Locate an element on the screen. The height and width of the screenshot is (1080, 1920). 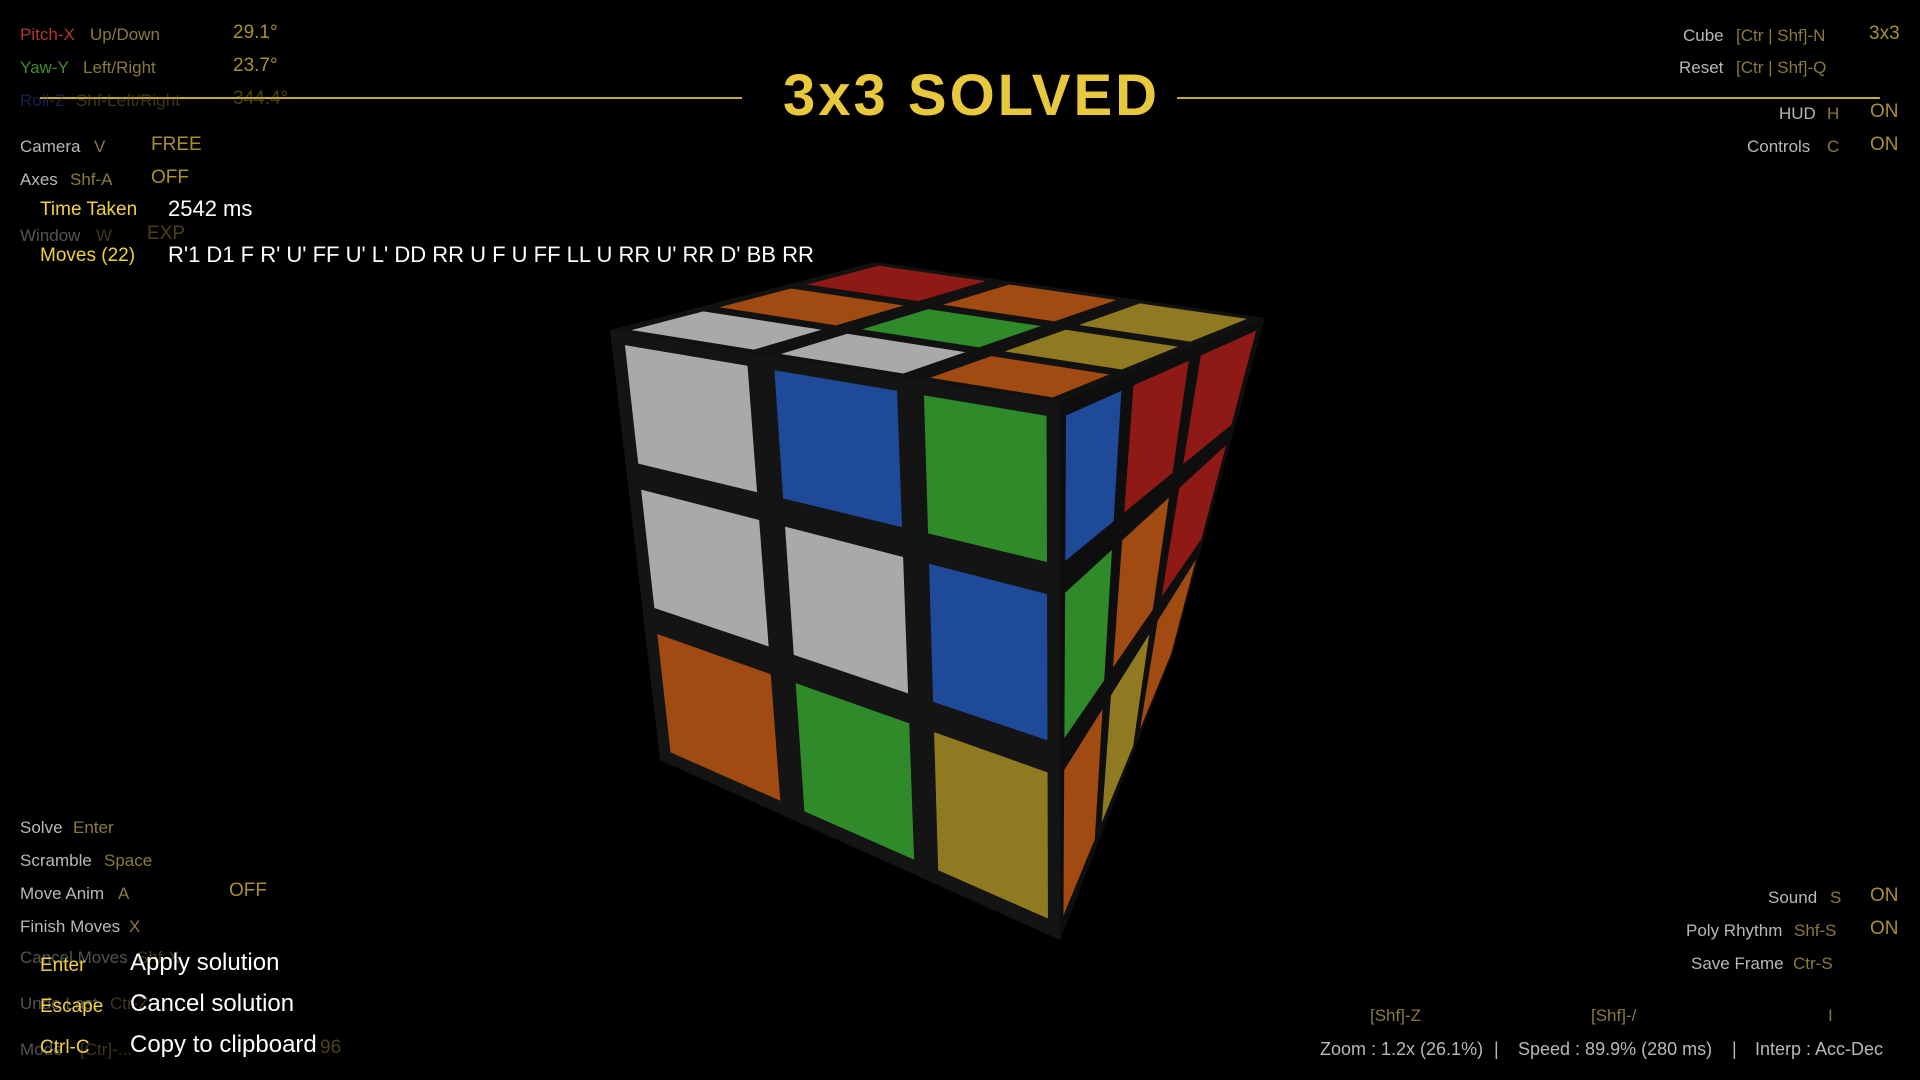
solve-key: Enter is located at coordinates (93, 827).